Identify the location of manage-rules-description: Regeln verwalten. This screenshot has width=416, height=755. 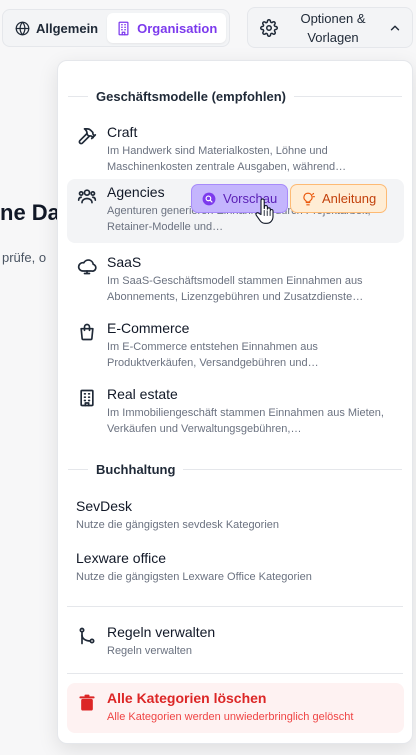
(149, 651).